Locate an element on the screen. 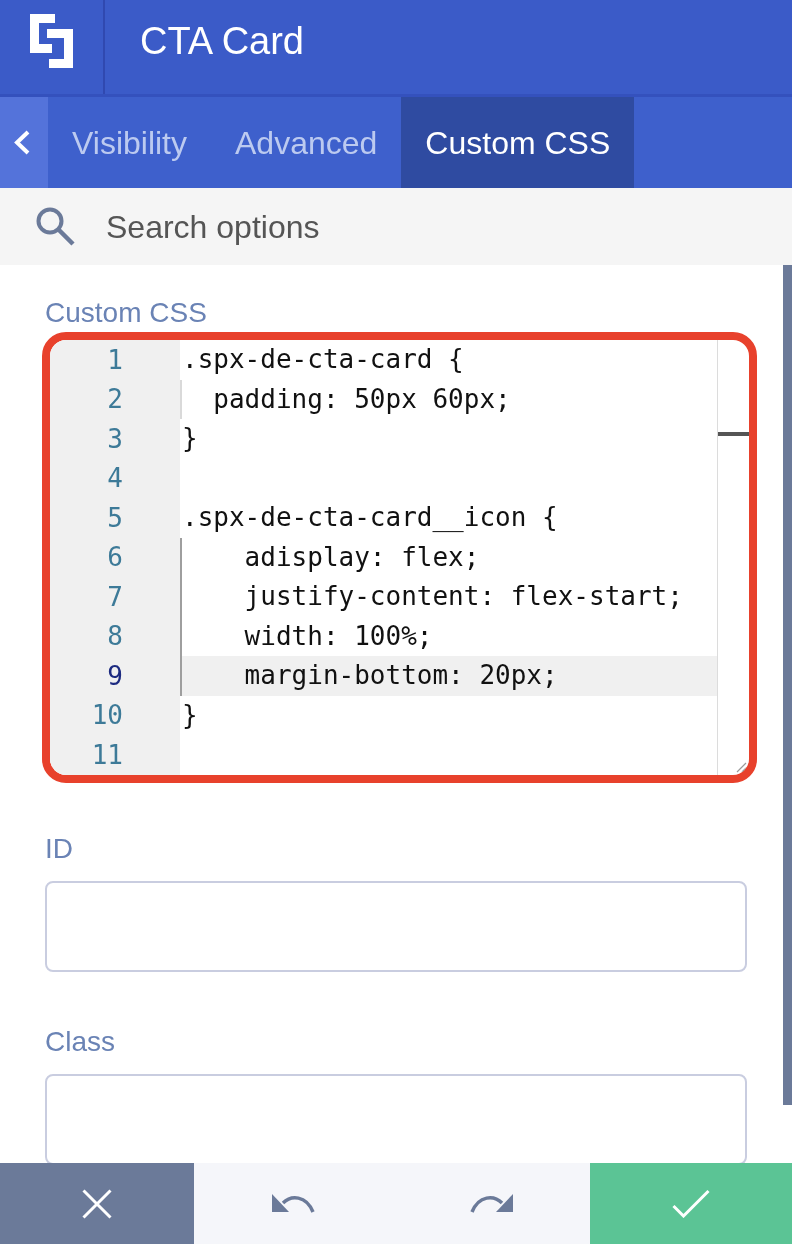 This screenshot has height=1244, width=792. search-field: Search options is located at coordinates (396, 226).